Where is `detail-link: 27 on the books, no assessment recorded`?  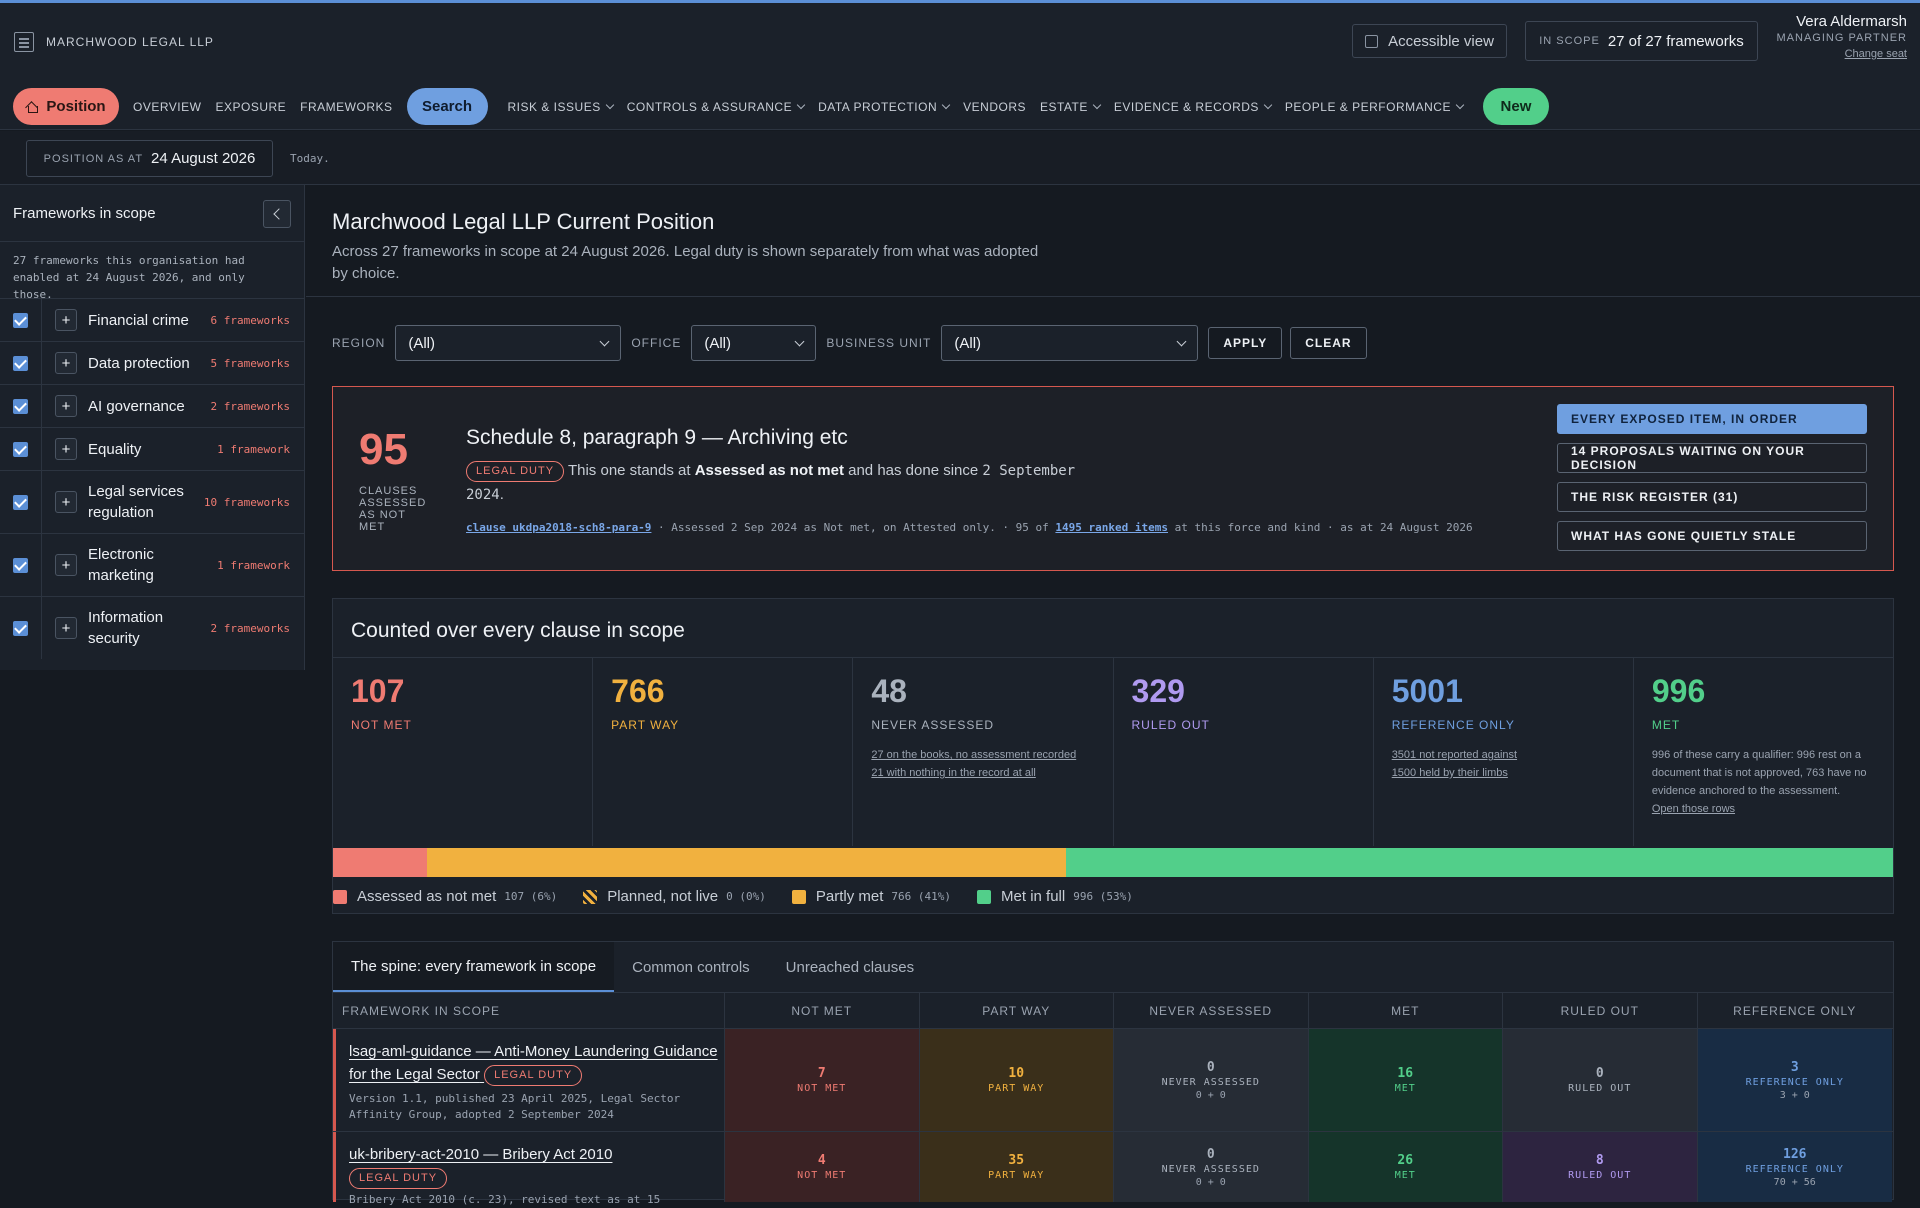
detail-link: 27 on the books, no assessment recorded is located at coordinates (986, 755).